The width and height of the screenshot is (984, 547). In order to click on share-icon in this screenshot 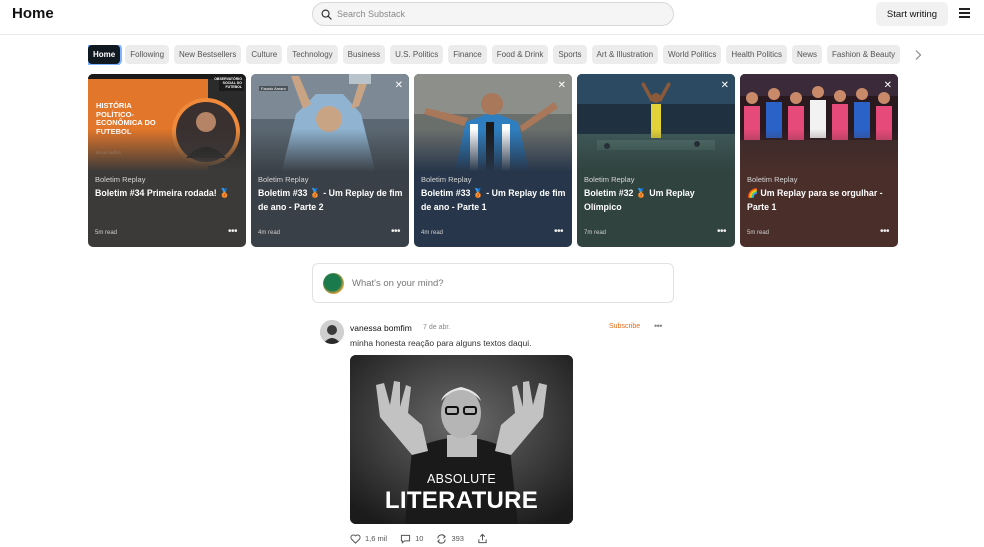, I will do `click(482, 538)`.